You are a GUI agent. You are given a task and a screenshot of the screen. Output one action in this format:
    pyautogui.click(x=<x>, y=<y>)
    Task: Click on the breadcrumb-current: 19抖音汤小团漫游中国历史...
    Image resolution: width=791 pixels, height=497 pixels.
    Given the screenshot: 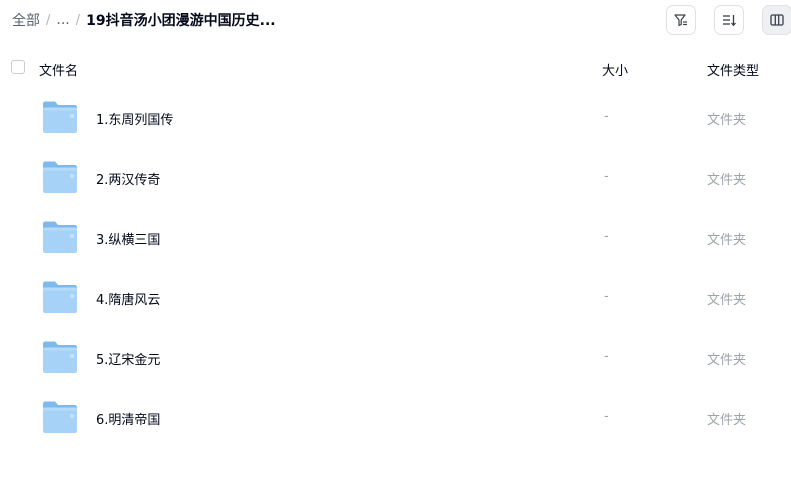 What is the action you would take?
    pyautogui.click(x=181, y=21)
    